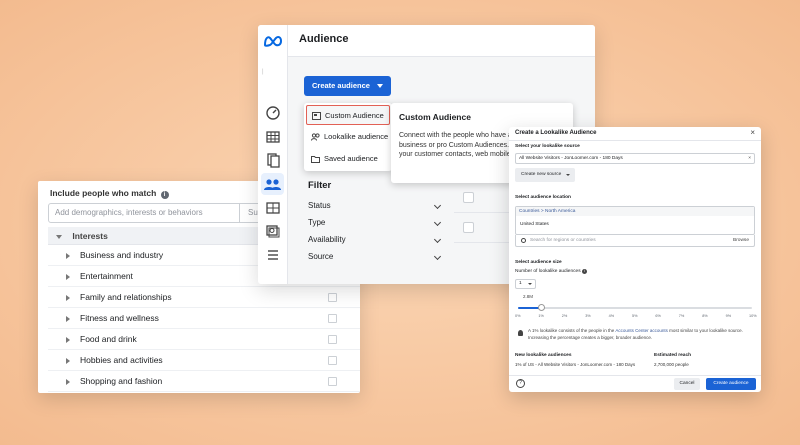 This screenshot has height=445, width=800. What do you see at coordinates (273, 113) in the screenshot?
I see `dashboard-gauge-icon` at bounding box center [273, 113].